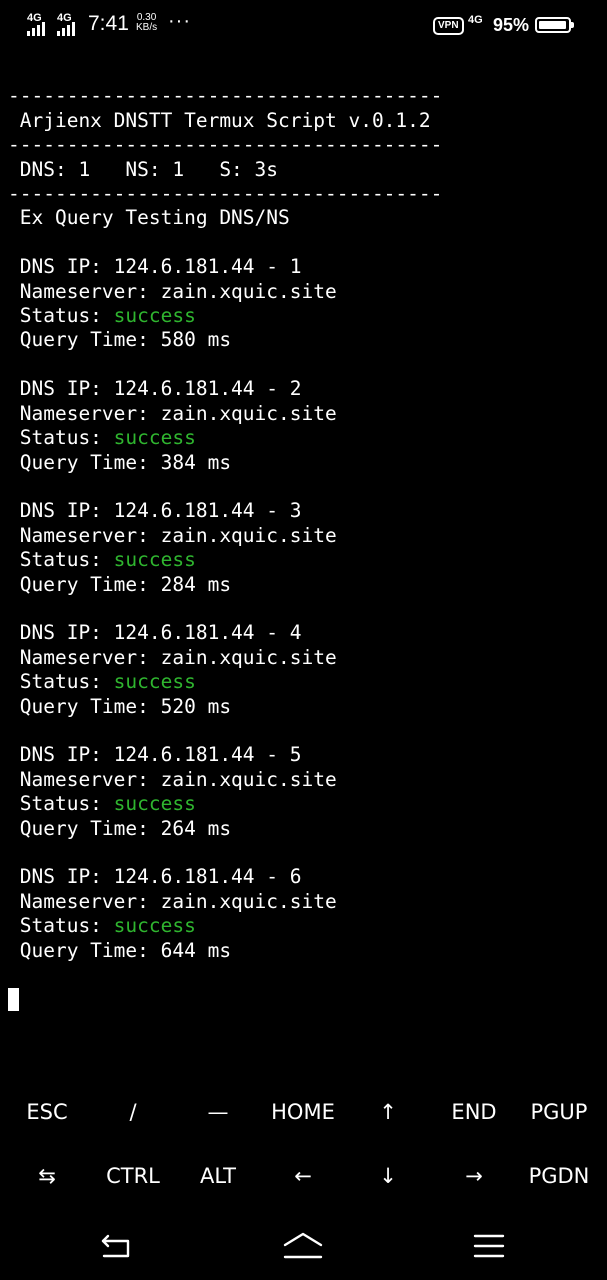 The image size is (607, 1280). I want to click on pgdn-key: PGDN, so click(559, 1176).